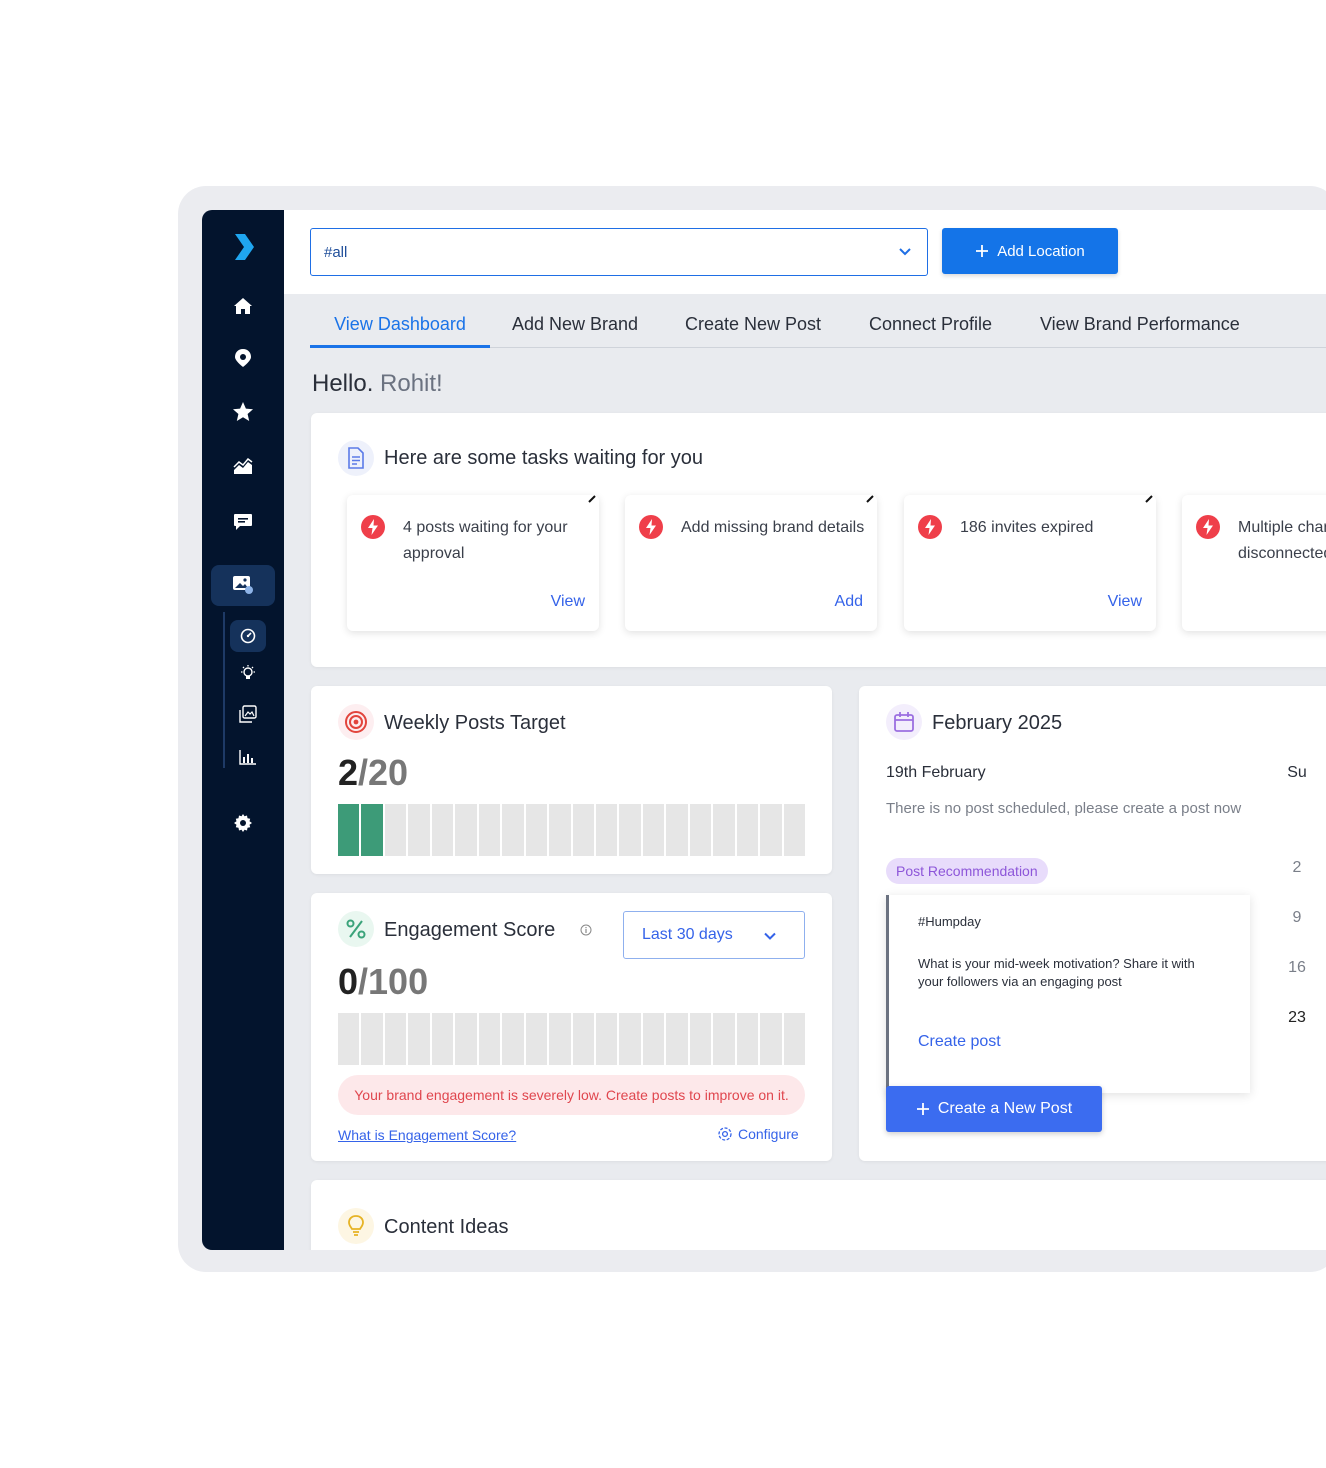  What do you see at coordinates (949, 921) in the screenshot?
I see `rec-tag: #Humpday` at bounding box center [949, 921].